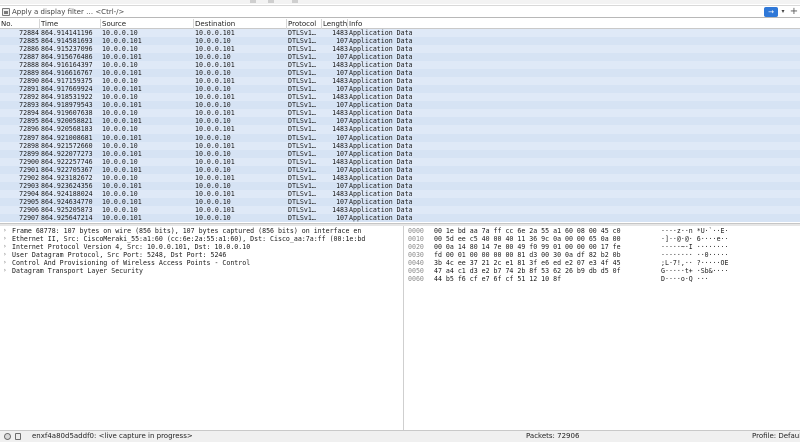 This screenshot has height=442, width=800. Describe the element at coordinates (29, 105) in the screenshot. I see `packet-number: 72893` at that location.